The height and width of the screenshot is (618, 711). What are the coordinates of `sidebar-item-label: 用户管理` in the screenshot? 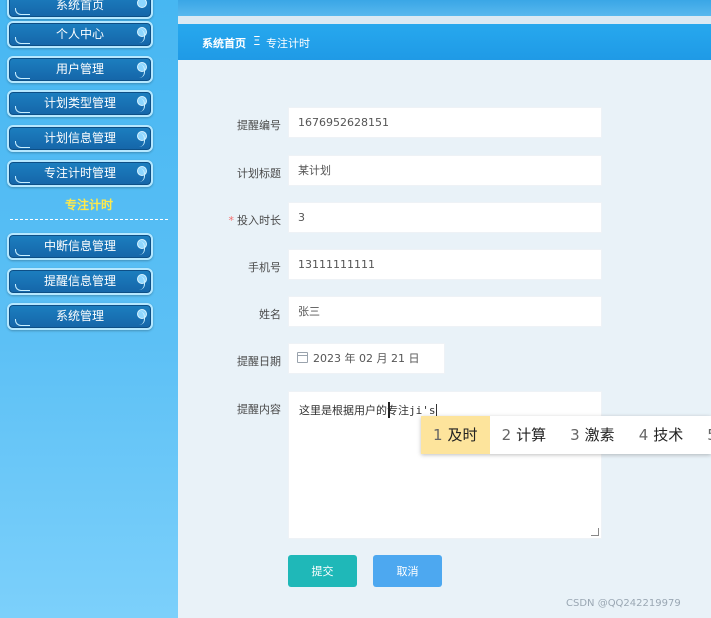 It's located at (79, 69).